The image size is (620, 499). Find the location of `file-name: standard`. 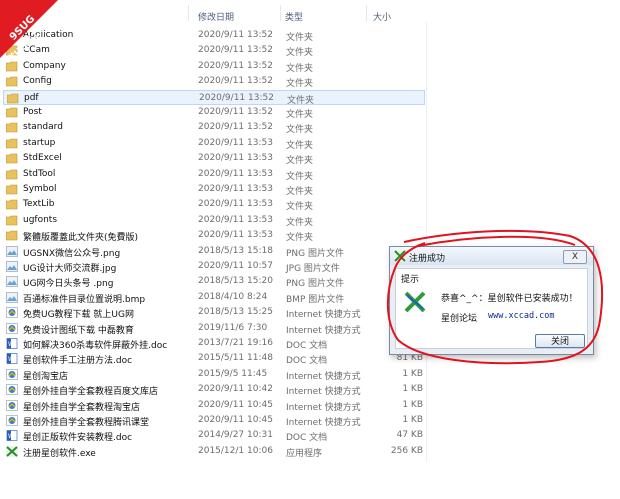

file-name: standard is located at coordinates (43, 127).